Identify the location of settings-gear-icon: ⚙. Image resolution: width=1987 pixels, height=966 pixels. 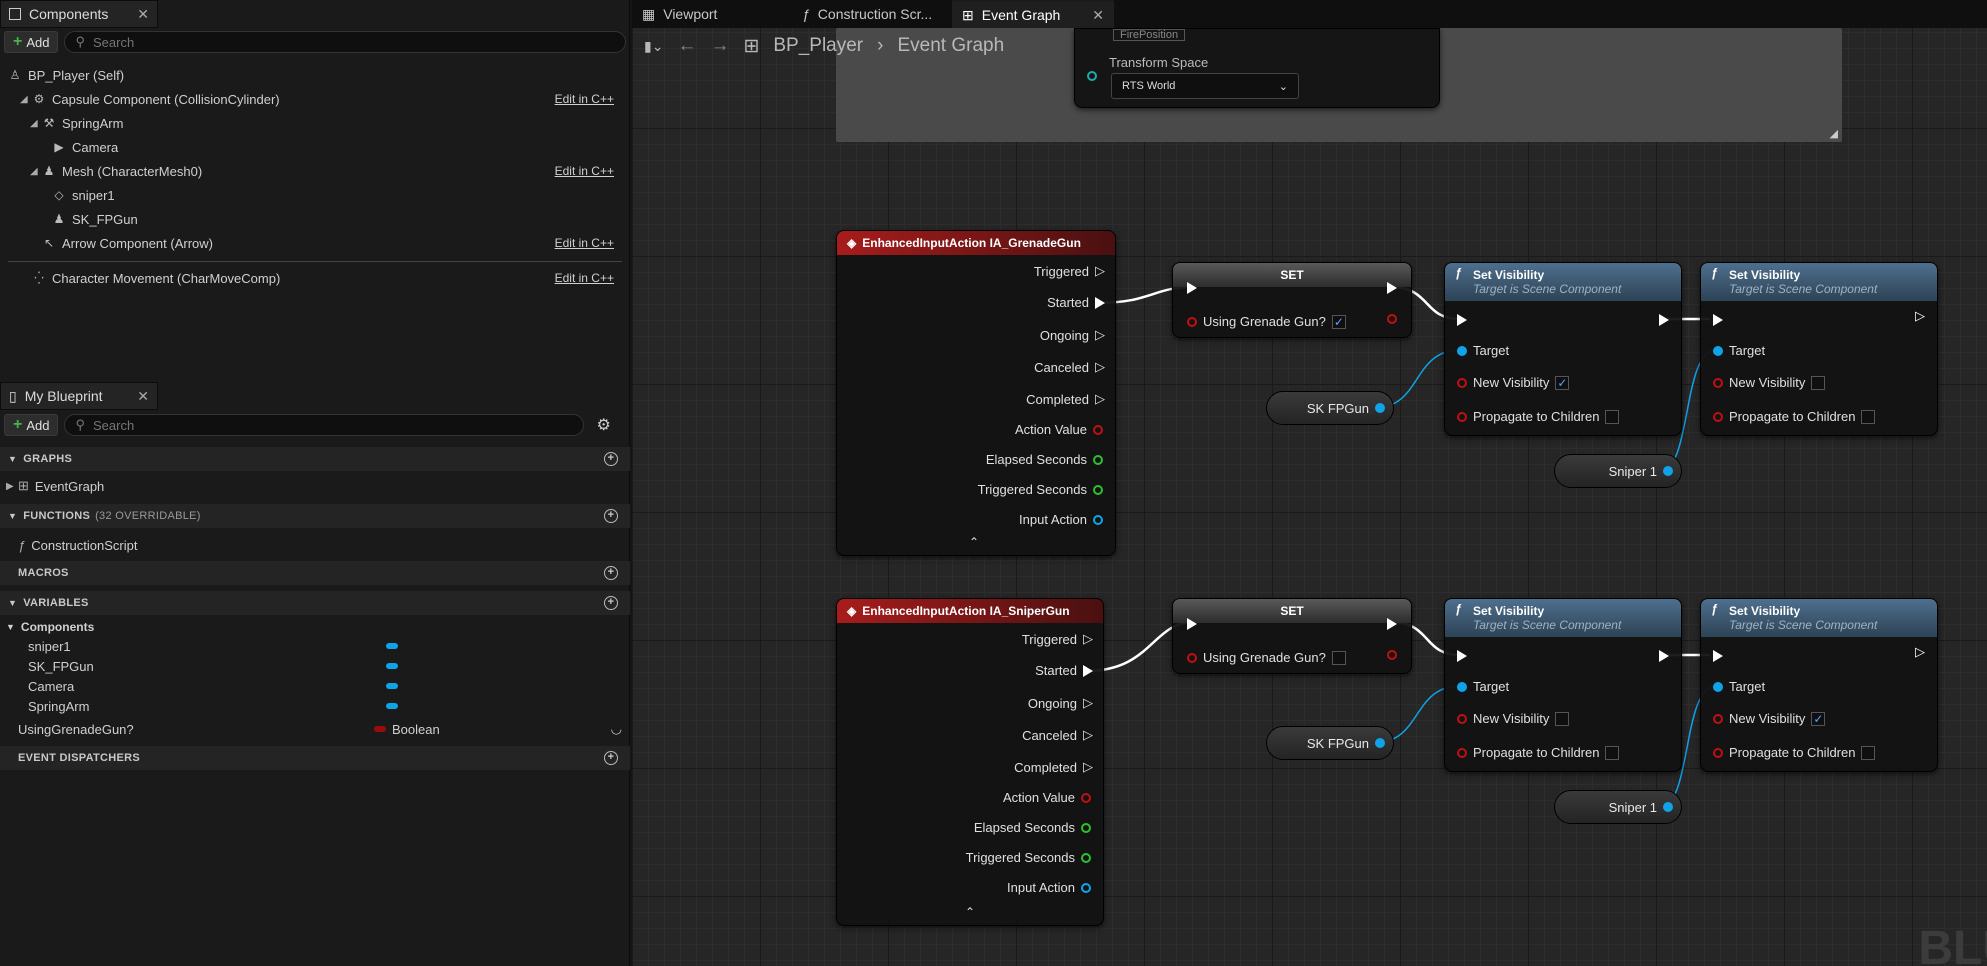
(603, 425).